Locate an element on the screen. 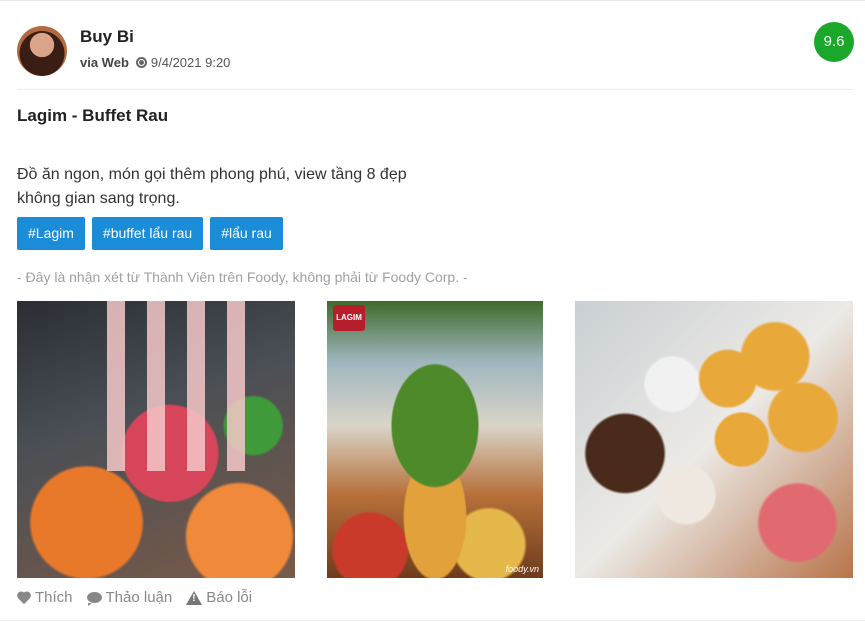 The height and width of the screenshot is (622, 865). tag-lau-rau: #lẩu rau is located at coordinates (246, 233).